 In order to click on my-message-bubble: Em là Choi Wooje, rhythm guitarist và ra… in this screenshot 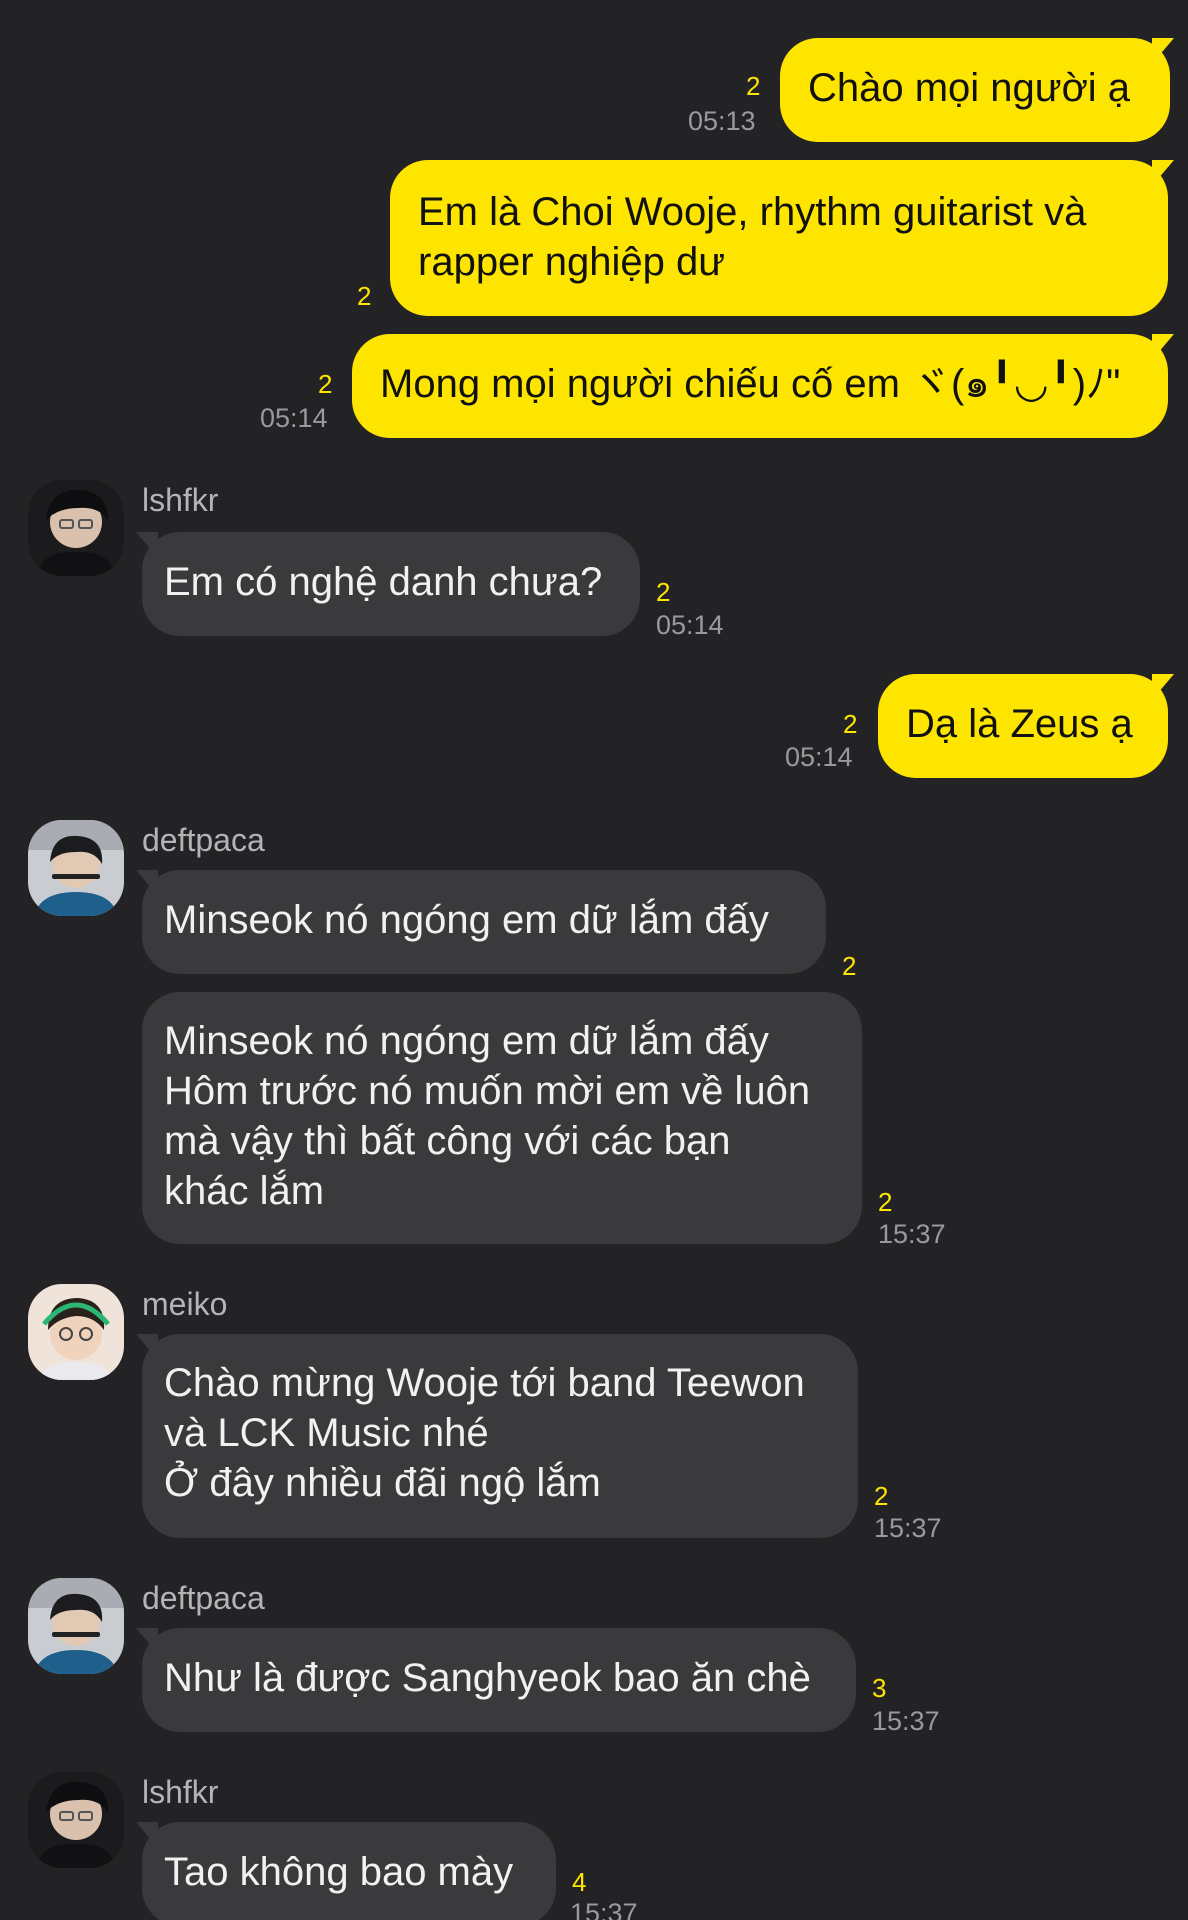, I will do `click(779, 238)`.